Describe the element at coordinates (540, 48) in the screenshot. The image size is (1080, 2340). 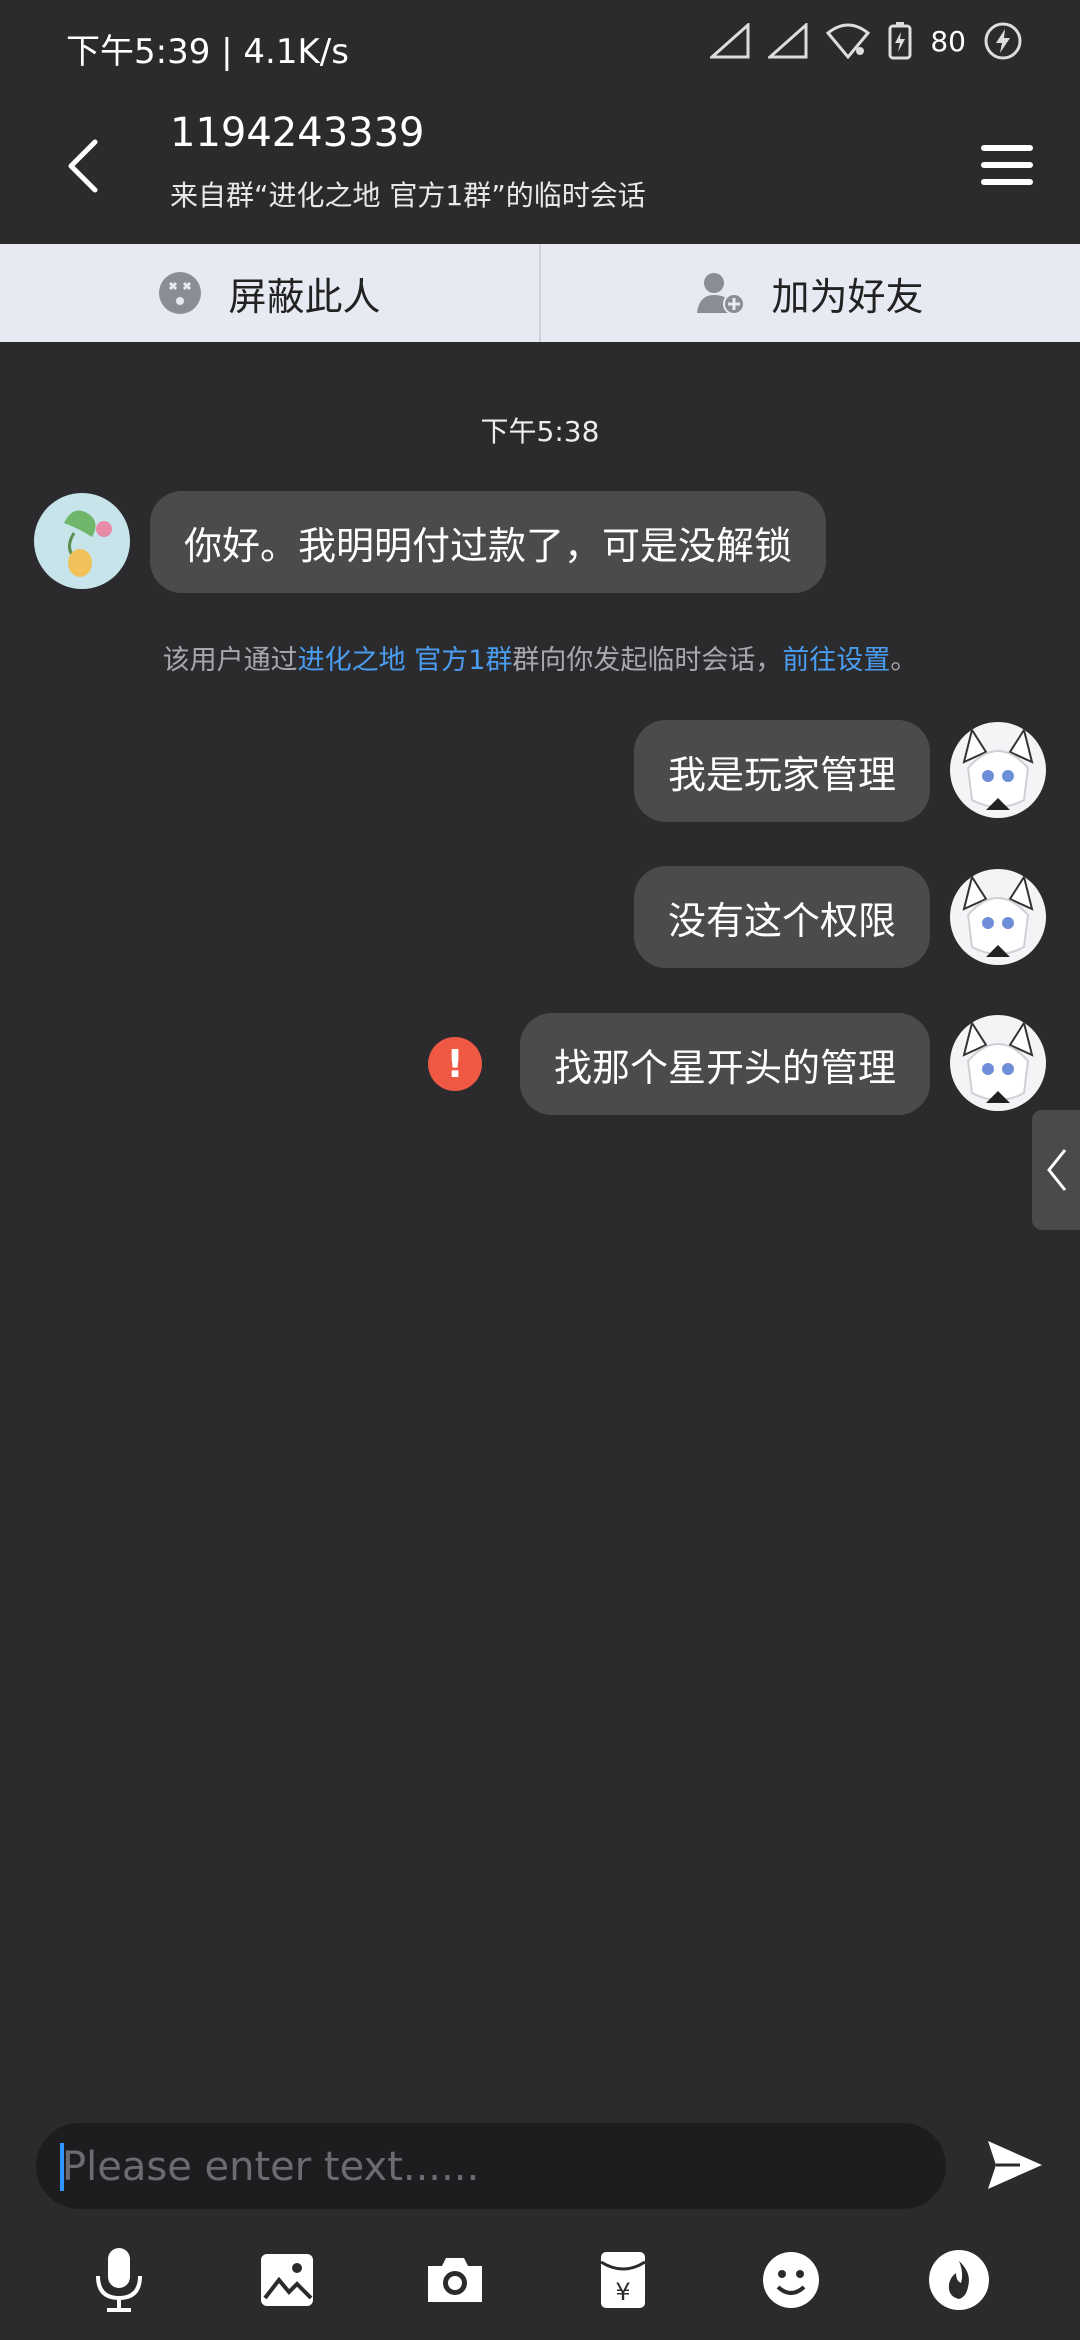
I see `status-bar: 下午5:39 | 4.1K/s 80` at that location.